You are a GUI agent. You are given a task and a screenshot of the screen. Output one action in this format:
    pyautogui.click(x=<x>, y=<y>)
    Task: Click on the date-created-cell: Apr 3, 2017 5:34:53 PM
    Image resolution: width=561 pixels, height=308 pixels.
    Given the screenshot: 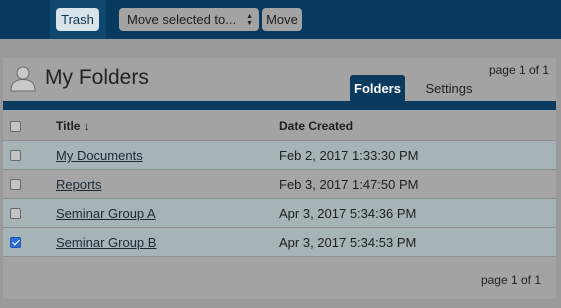 What is the action you would take?
    pyautogui.click(x=348, y=242)
    